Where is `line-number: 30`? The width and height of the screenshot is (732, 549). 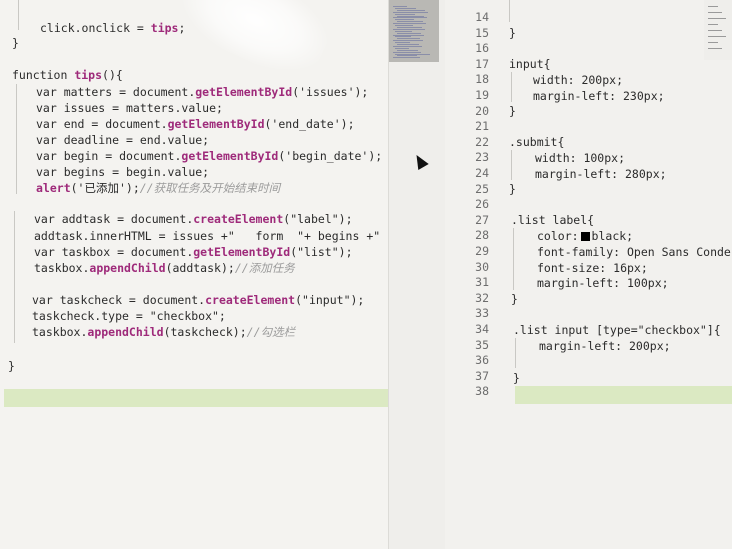
line-number: 30 is located at coordinates (482, 266).